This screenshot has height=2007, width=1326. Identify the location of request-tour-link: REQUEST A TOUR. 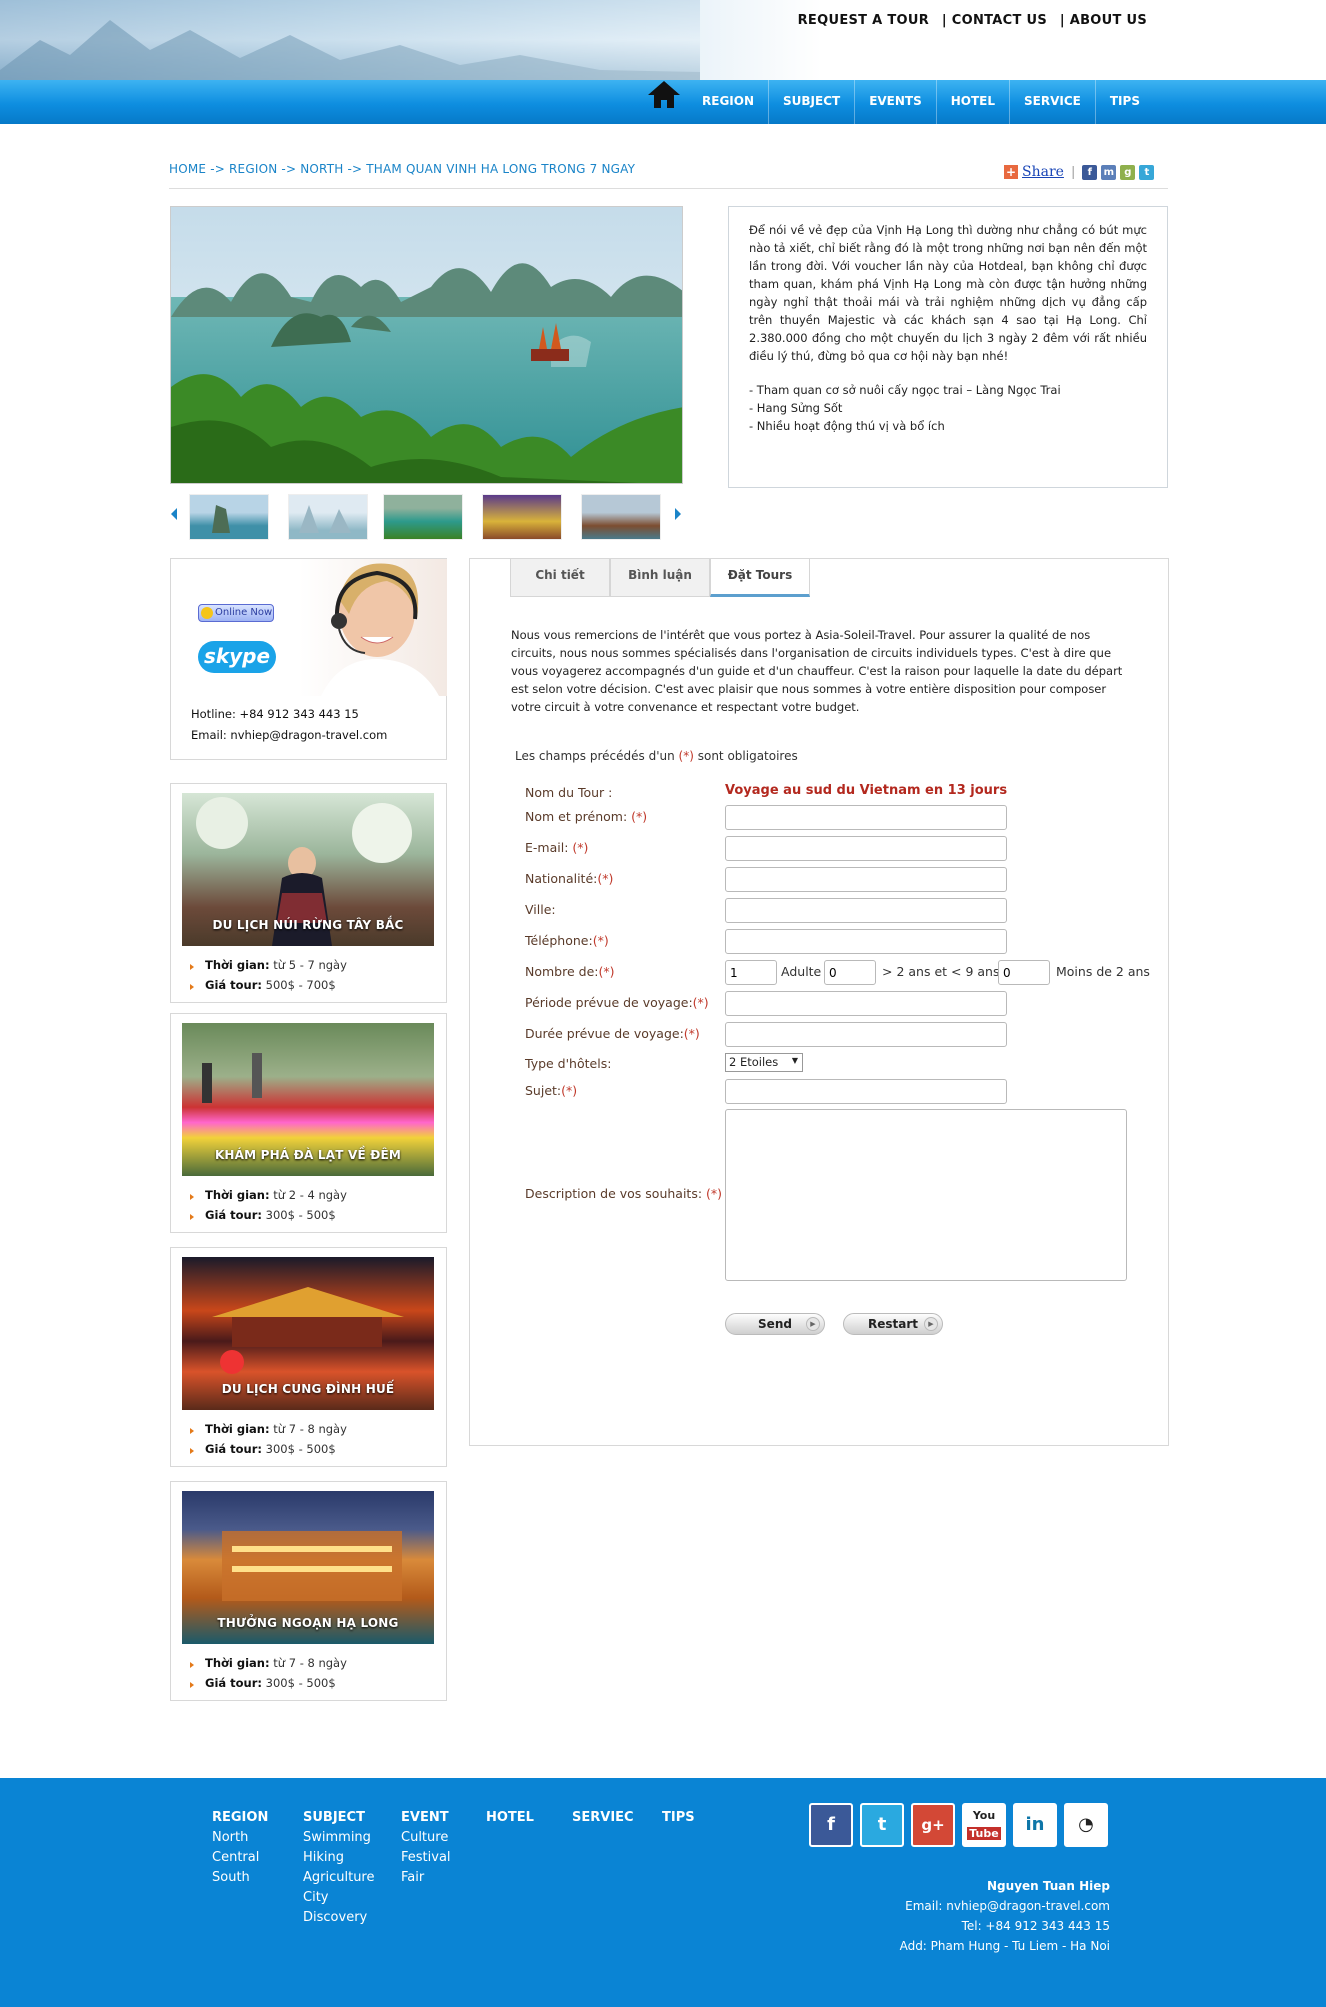
(863, 20).